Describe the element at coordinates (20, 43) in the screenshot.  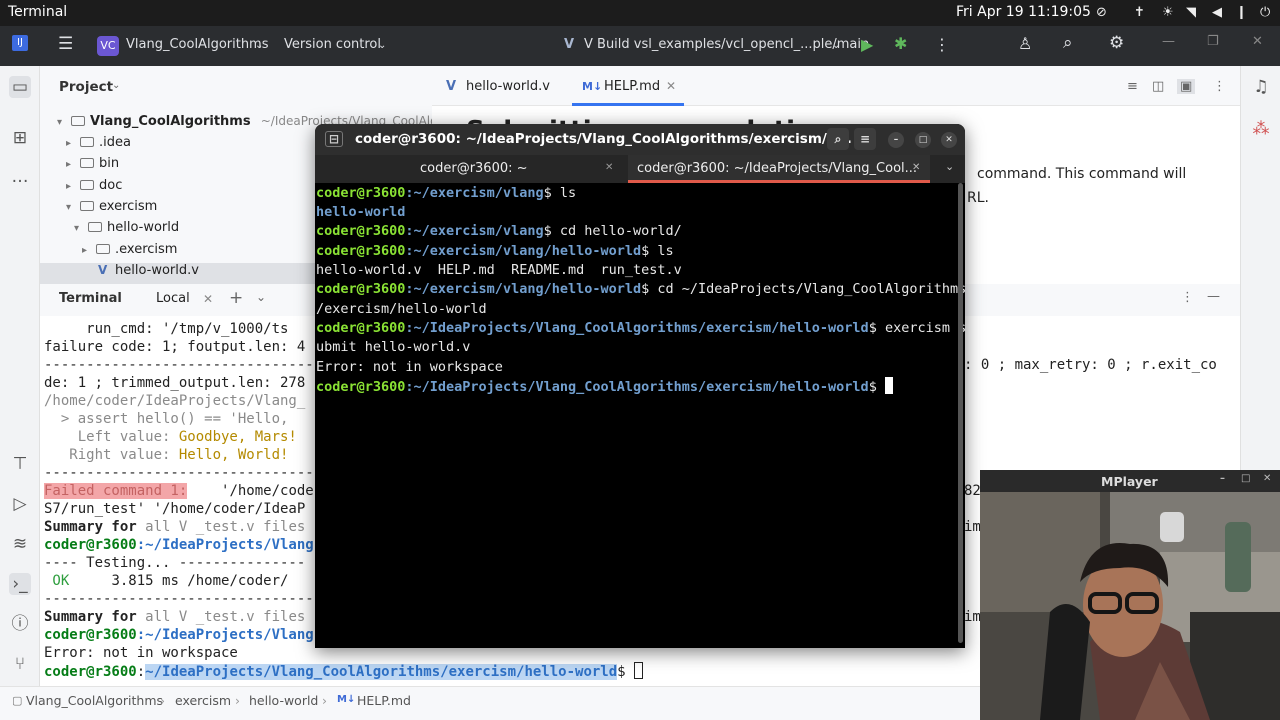
I see `intellij-logo-icon: IJ` at that location.